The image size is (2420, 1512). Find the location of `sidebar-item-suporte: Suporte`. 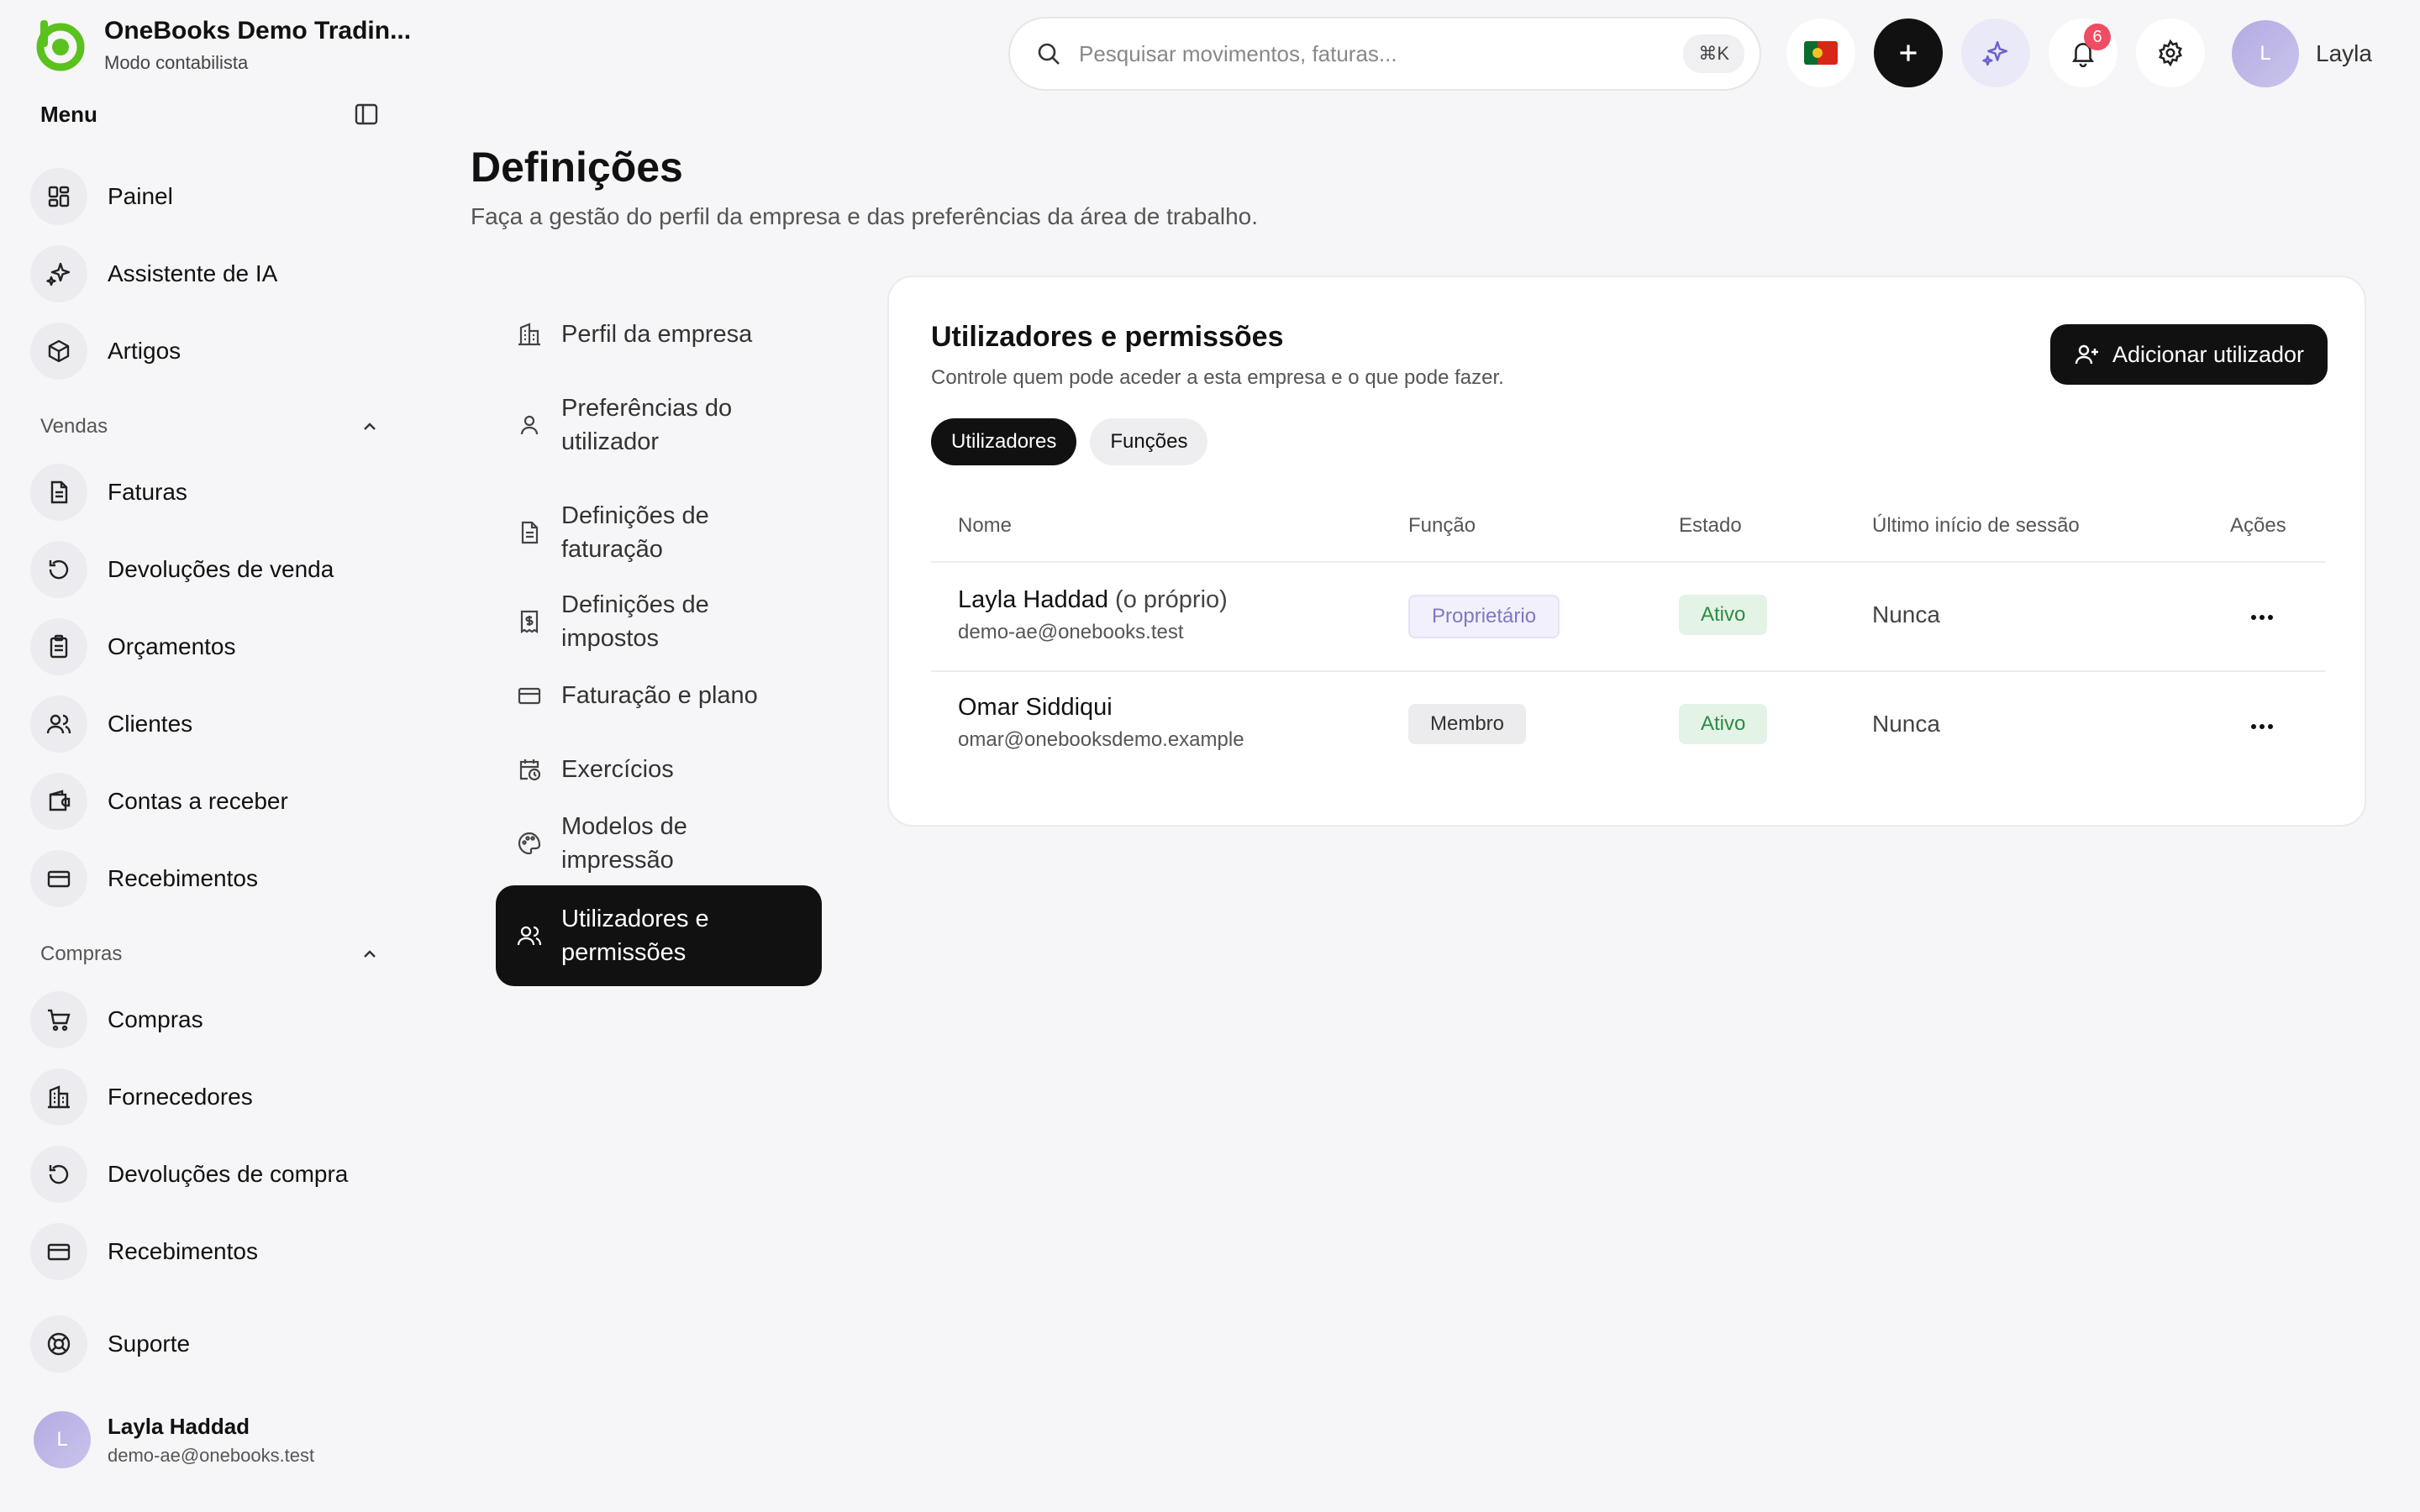

sidebar-item-suporte: Suporte is located at coordinates (206, 1344).